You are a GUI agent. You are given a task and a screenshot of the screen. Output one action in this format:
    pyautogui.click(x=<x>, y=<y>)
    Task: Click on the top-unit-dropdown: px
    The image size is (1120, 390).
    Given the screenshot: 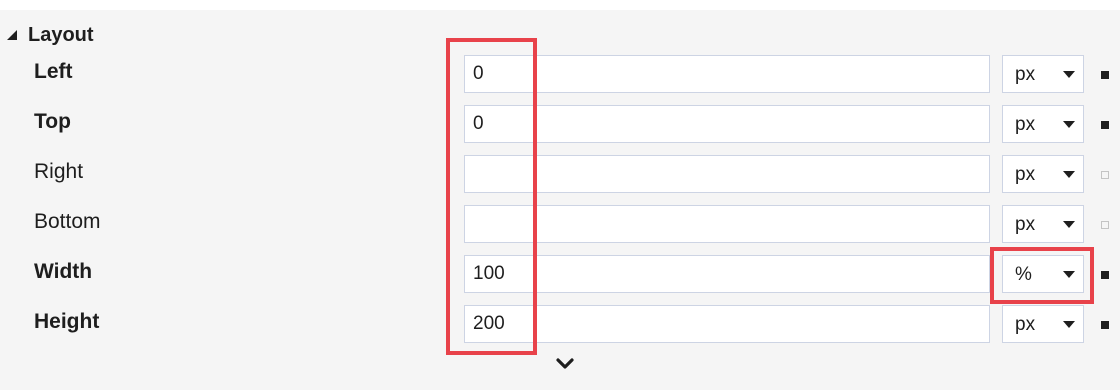 What is the action you would take?
    pyautogui.click(x=1043, y=124)
    